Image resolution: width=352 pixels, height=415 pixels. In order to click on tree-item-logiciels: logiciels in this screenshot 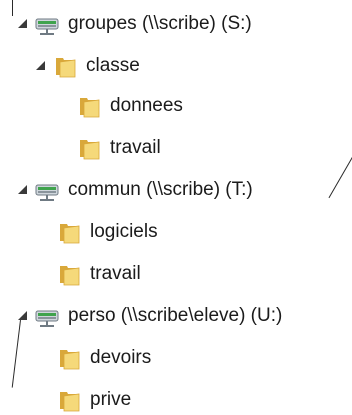, I will do `click(107, 232)`.